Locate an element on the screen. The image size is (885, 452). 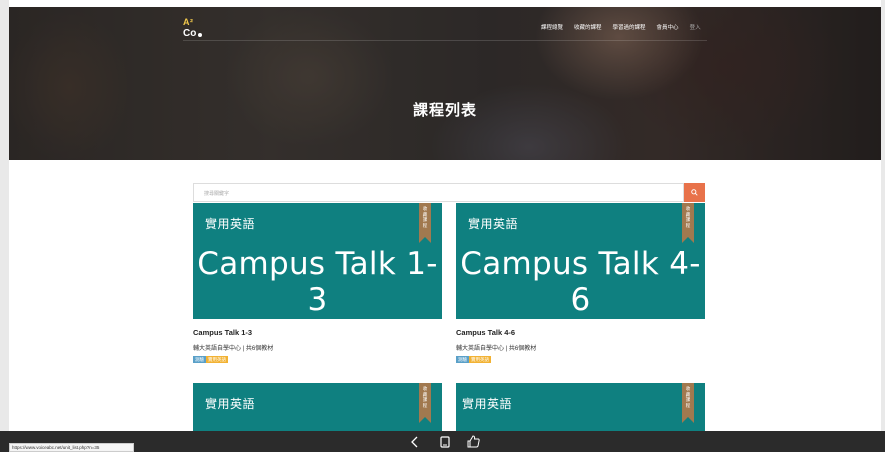
search-button is located at coordinates (694, 192).